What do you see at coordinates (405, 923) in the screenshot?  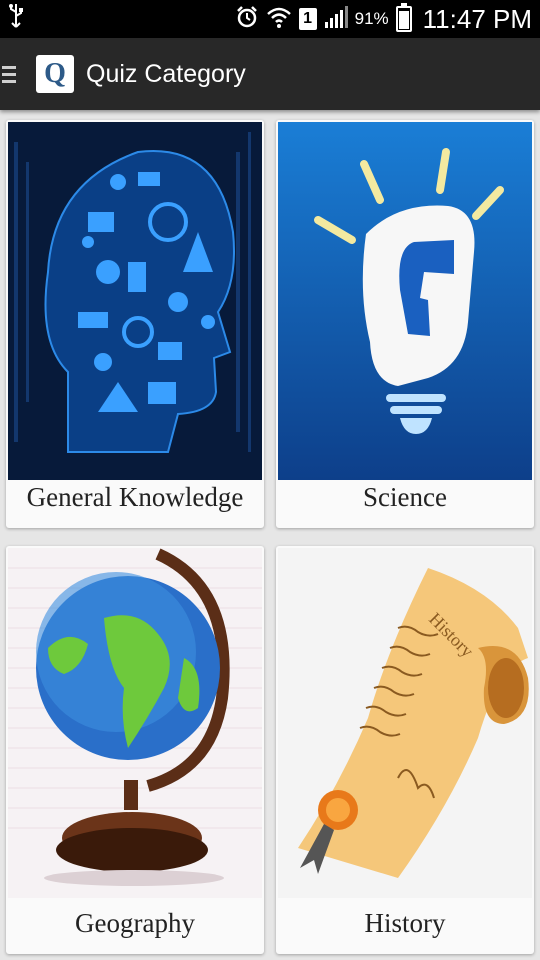 I see `category-label: History` at bounding box center [405, 923].